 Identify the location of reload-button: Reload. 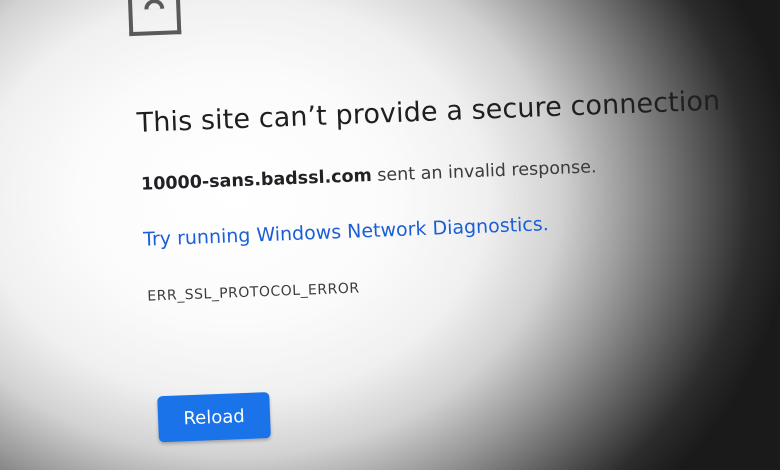
(214, 417).